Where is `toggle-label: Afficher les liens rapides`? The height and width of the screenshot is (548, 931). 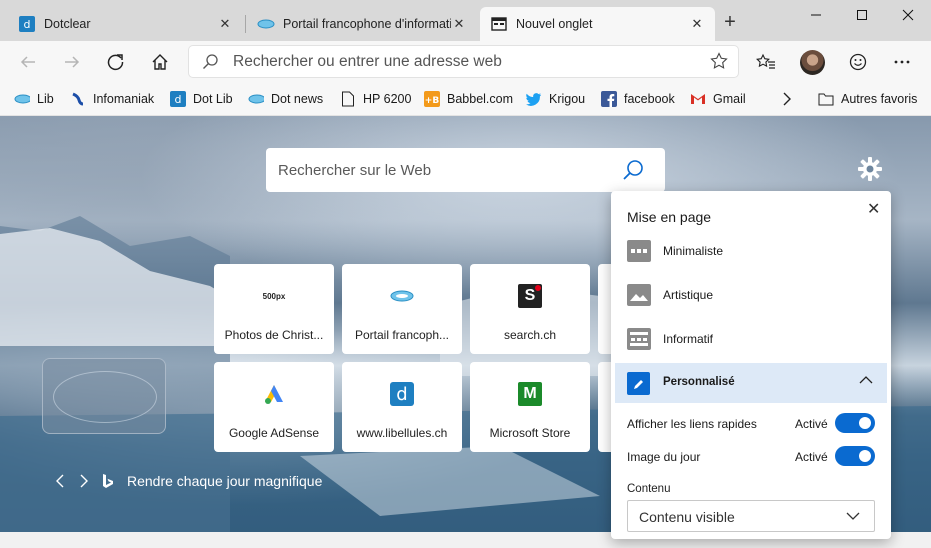
toggle-label: Afficher les liens rapides is located at coordinates (692, 424).